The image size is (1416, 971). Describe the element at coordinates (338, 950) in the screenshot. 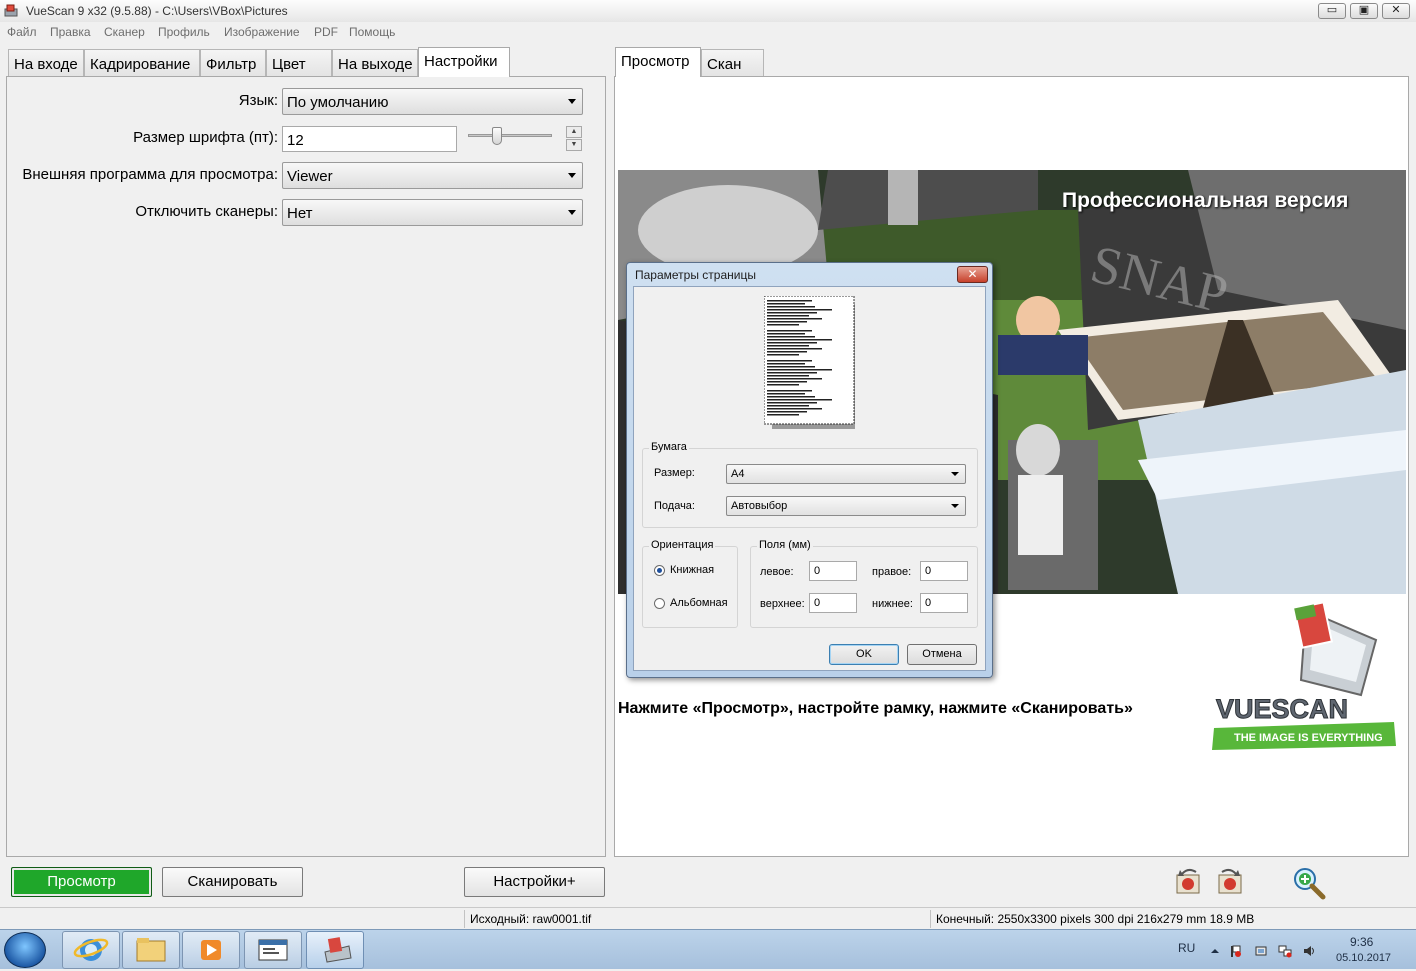

I see `vuescan-icon` at that location.